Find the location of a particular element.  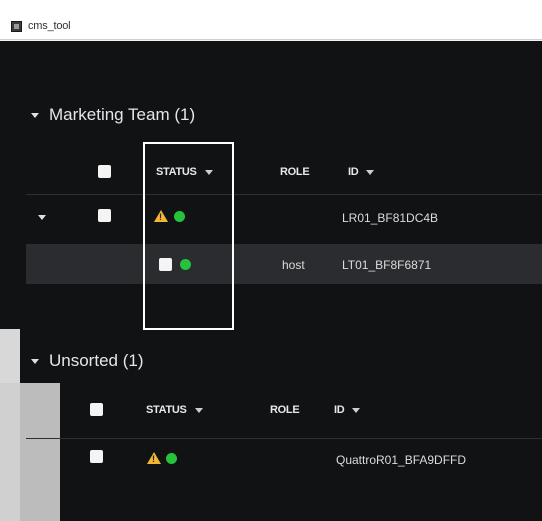

title-bar: cms_tool is located at coordinates (271, 20).